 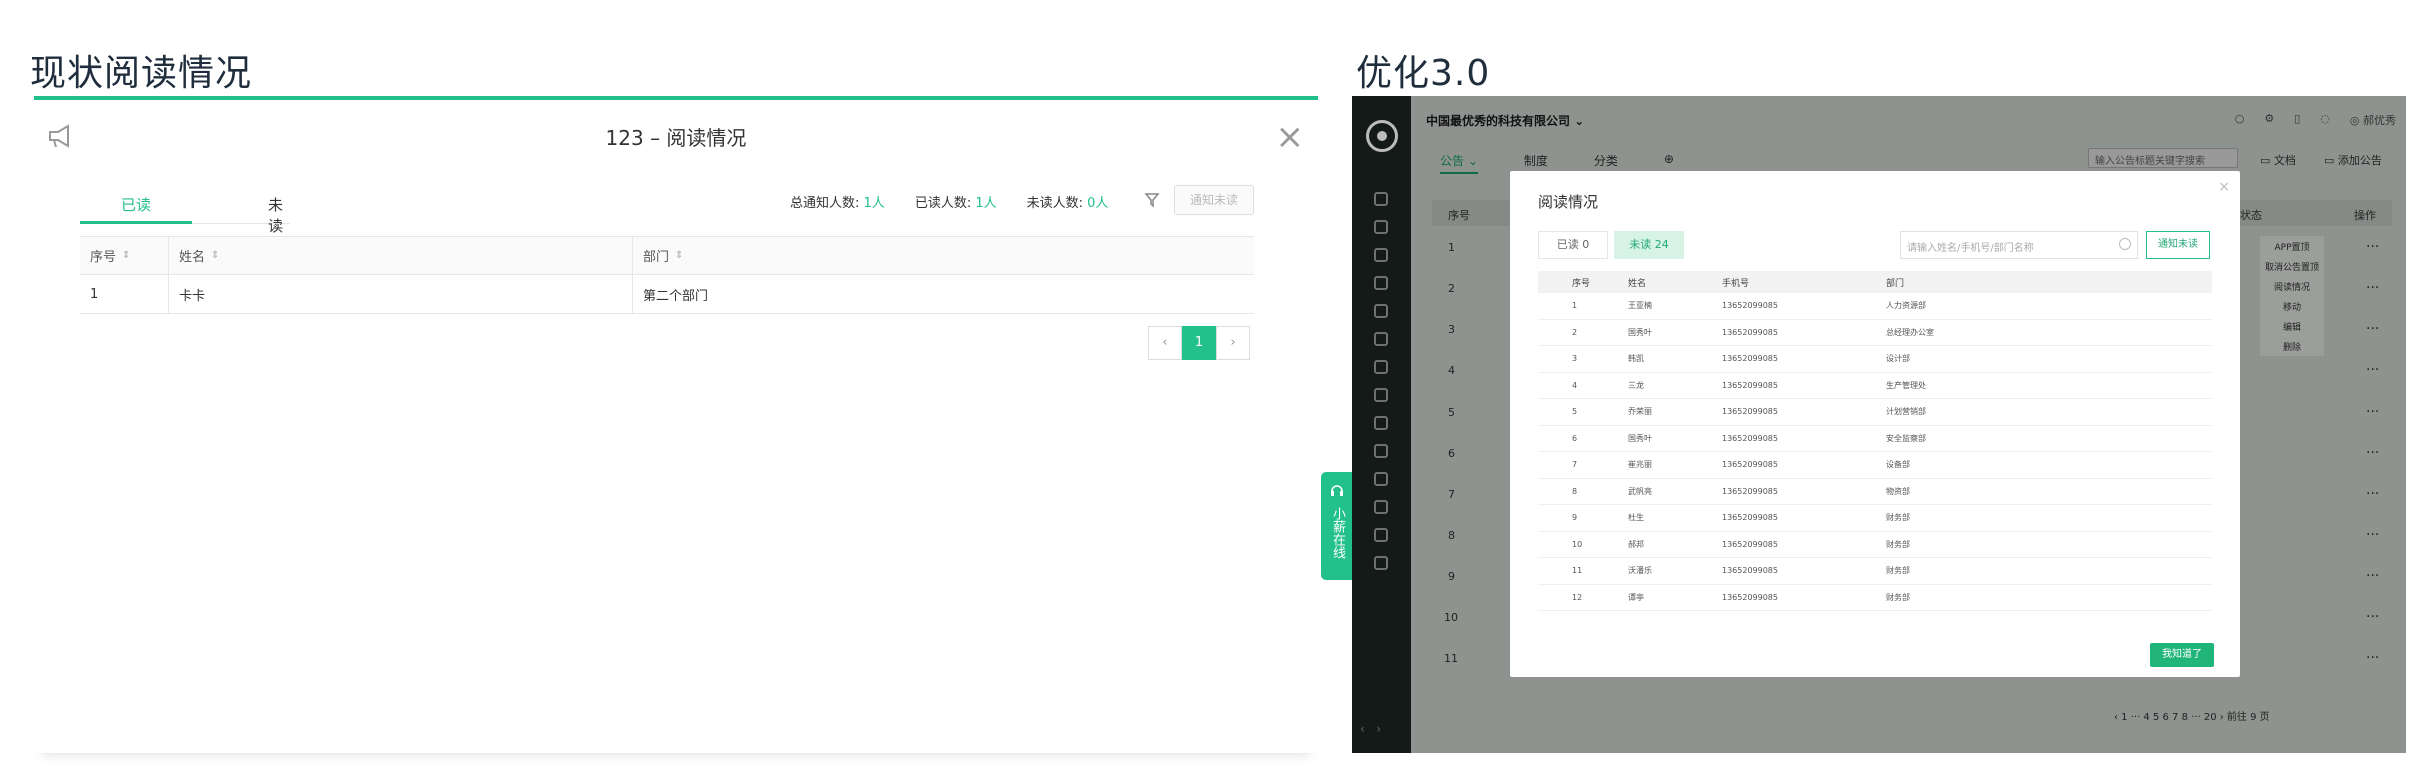 What do you see at coordinates (1381, 535) in the screenshot?
I see `badge-icon` at bounding box center [1381, 535].